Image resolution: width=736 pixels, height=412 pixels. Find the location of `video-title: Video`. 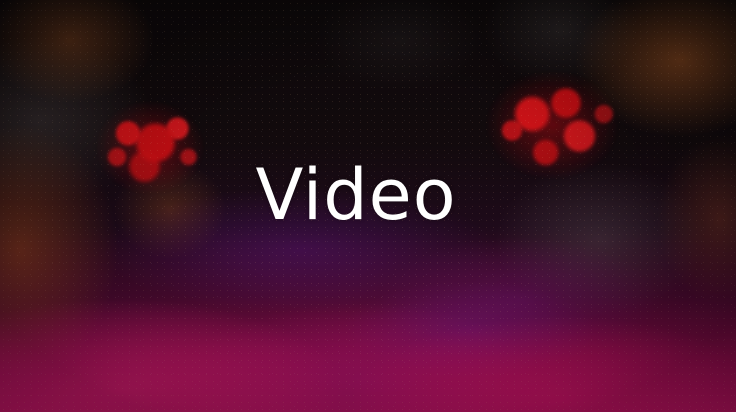

video-title: Video is located at coordinates (356, 195).